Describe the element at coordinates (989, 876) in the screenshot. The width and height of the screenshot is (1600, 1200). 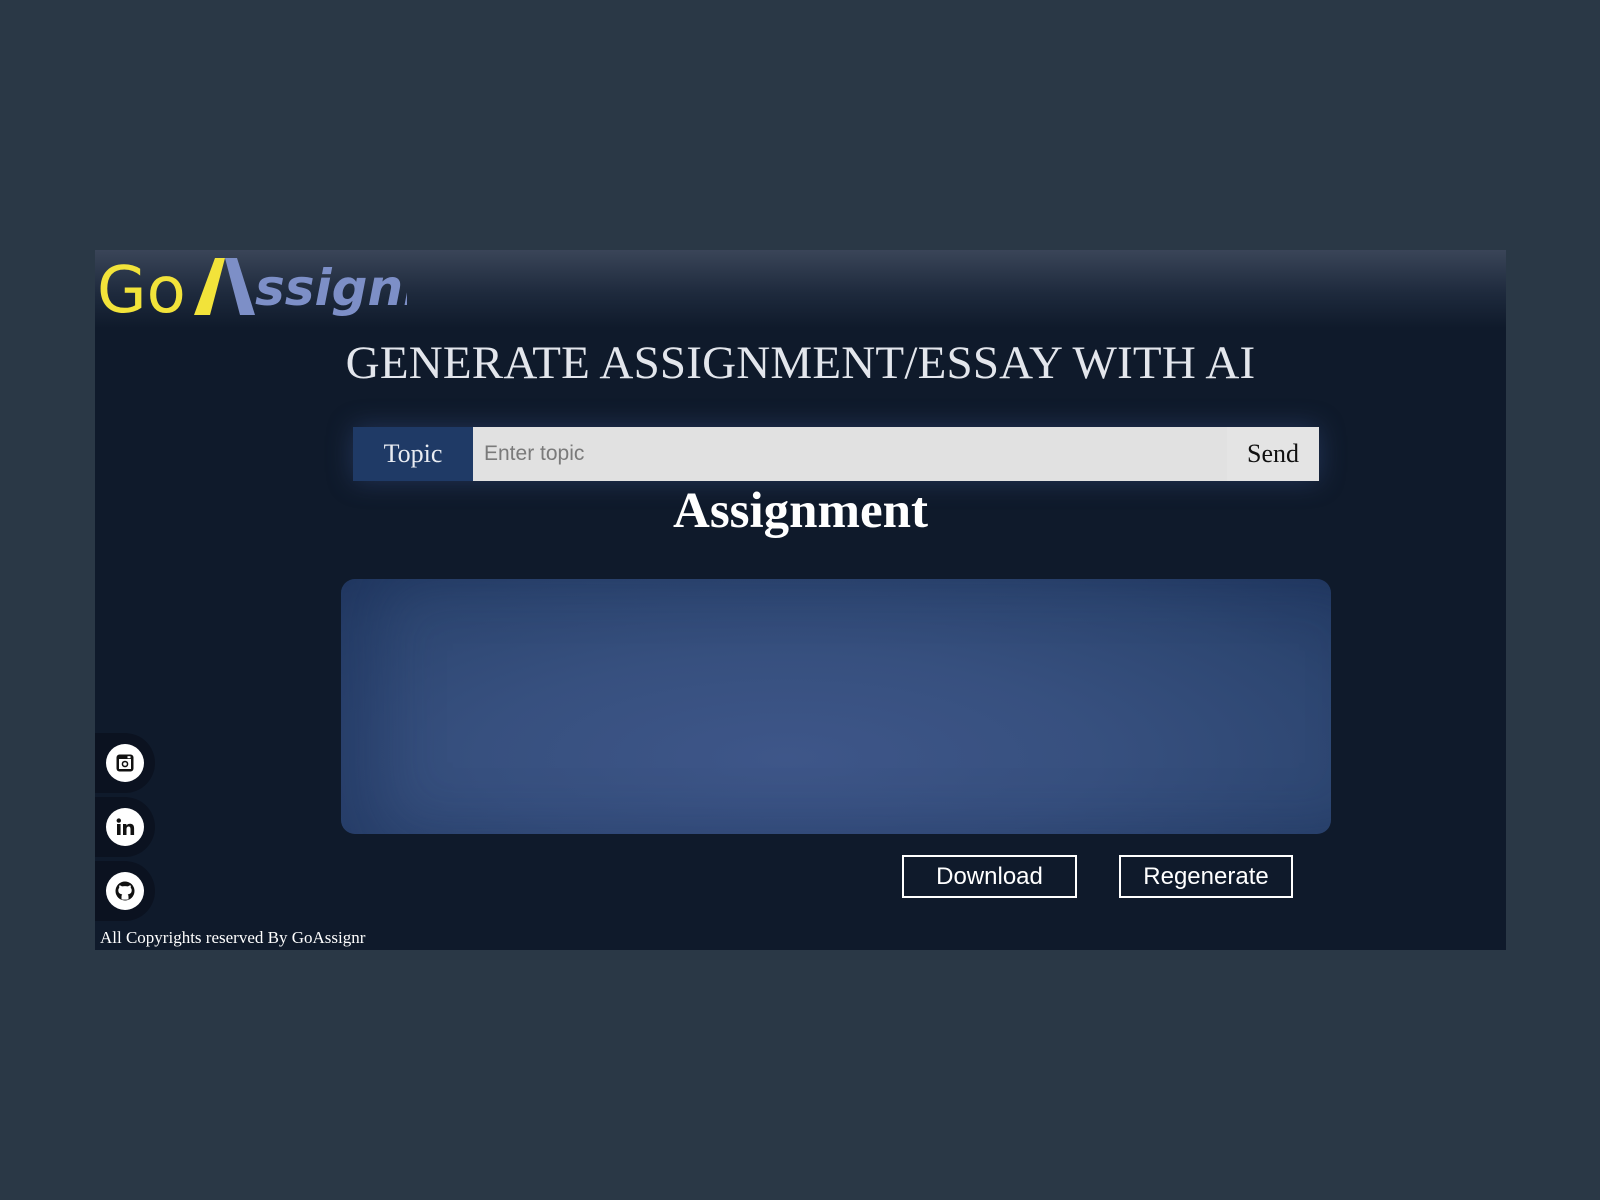
I see `download-button: Download` at that location.